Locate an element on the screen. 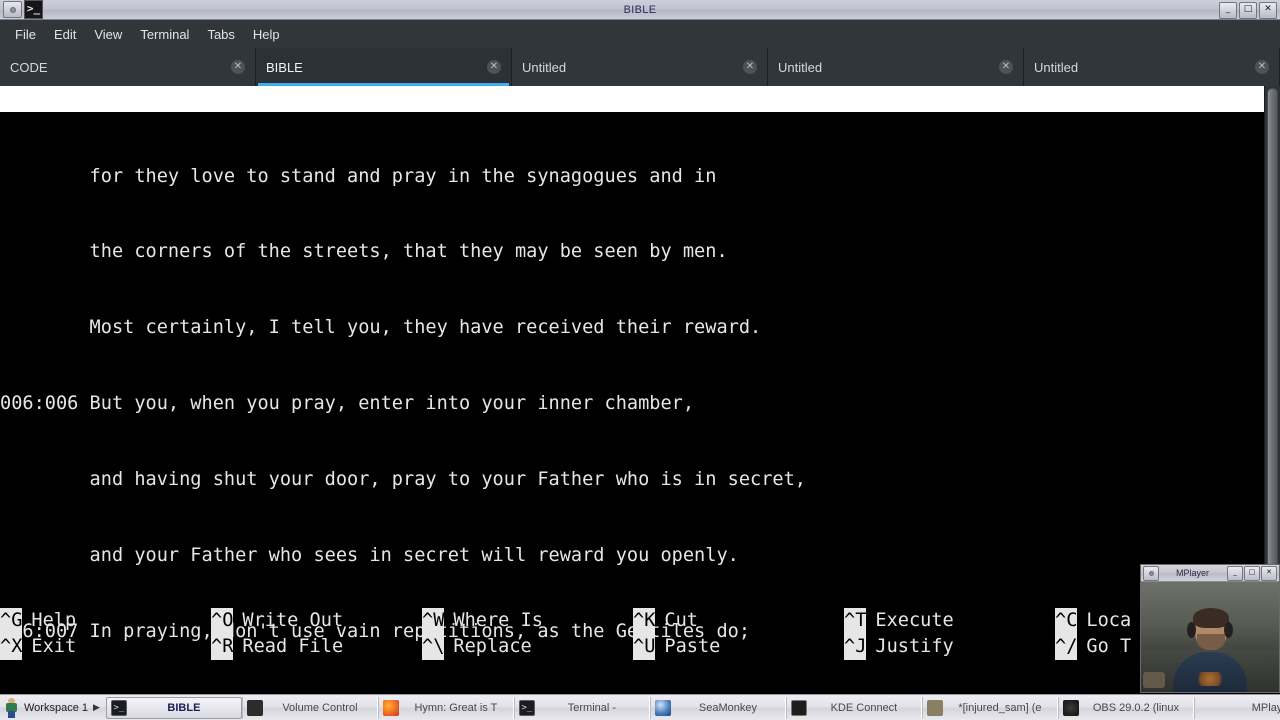 This screenshot has height=720, width=1280. minimize-button: _ is located at coordinates (1228, 10).